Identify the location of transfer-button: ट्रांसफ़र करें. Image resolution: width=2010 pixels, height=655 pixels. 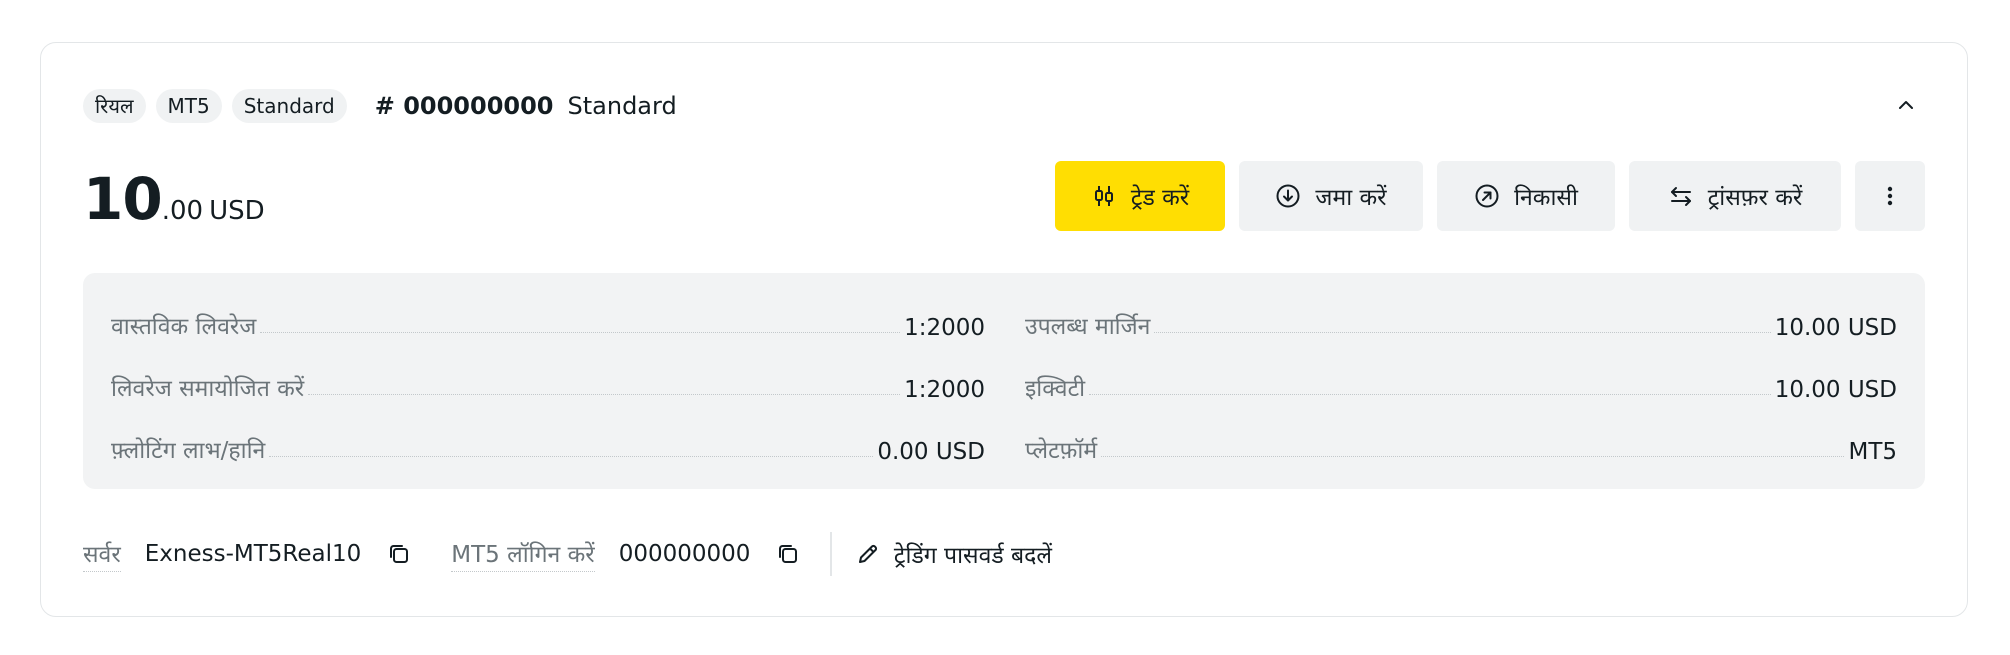
(1735, 196).